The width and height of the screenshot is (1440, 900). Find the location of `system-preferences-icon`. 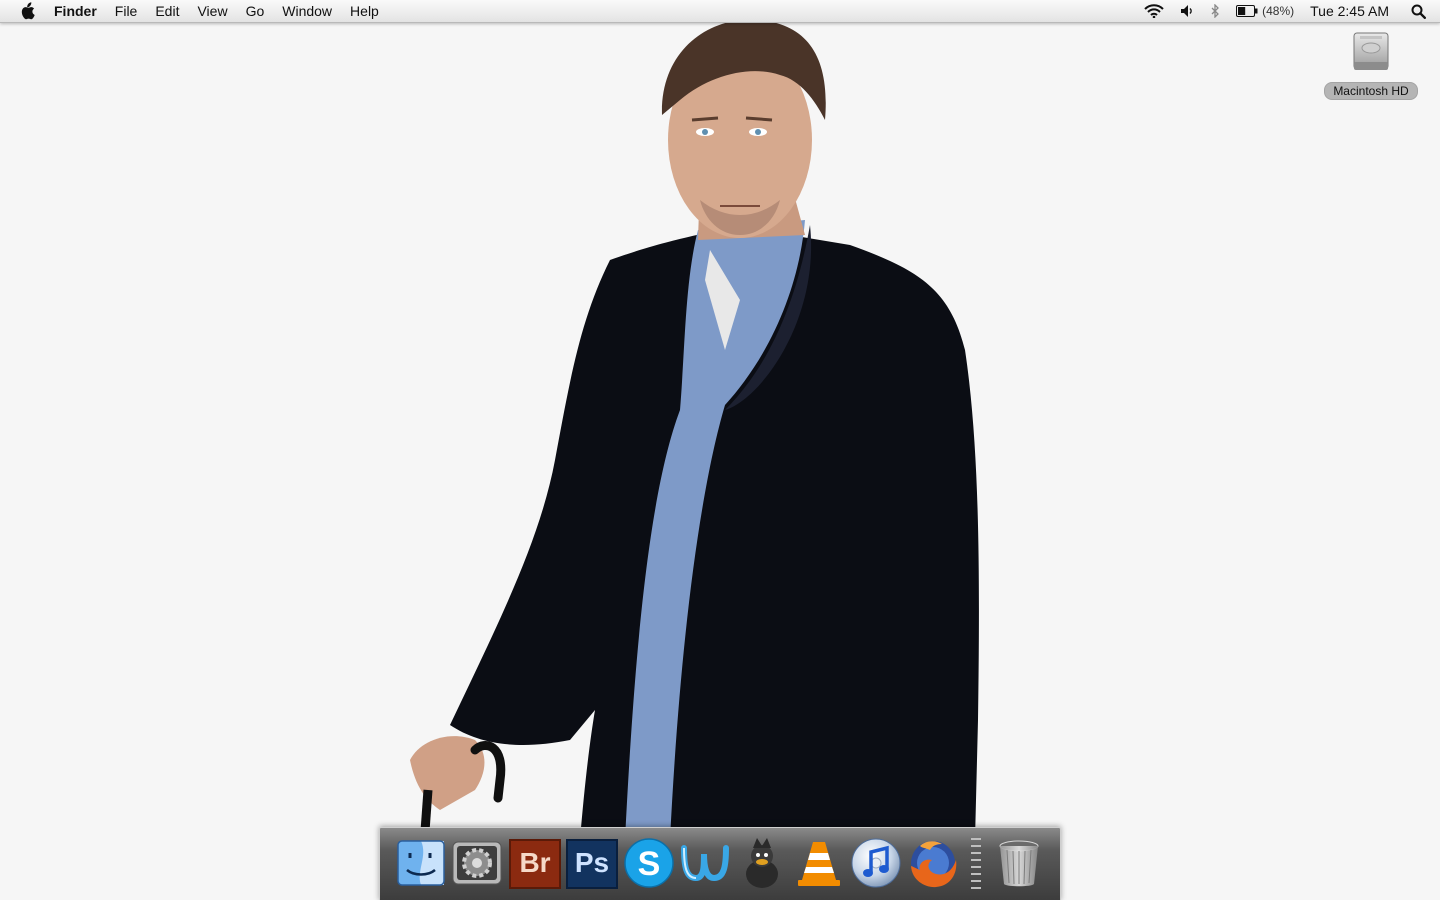

system-preferences-icon is located at coordinates (477, 863).